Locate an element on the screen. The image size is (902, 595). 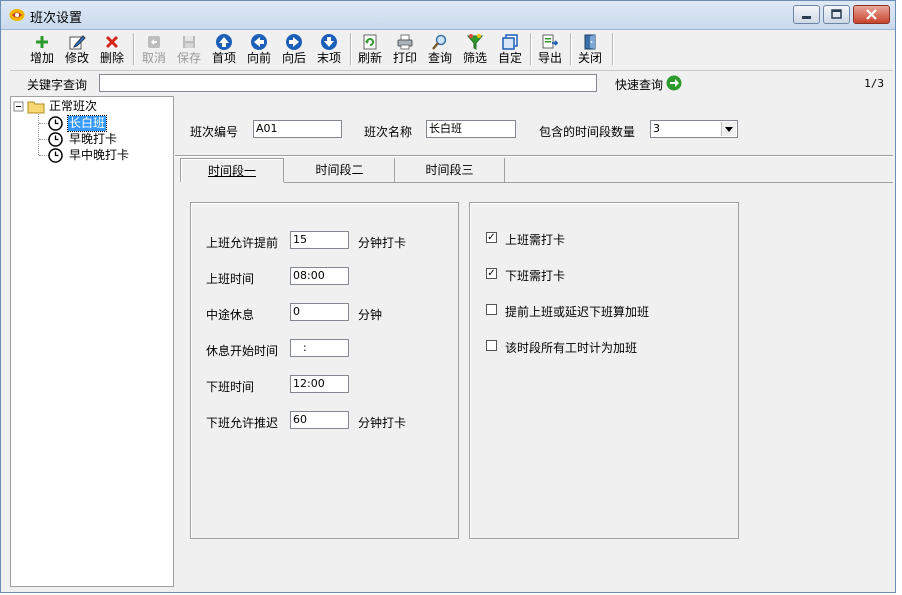
cancel-button: 取消 is located at coordinates (154, 49).